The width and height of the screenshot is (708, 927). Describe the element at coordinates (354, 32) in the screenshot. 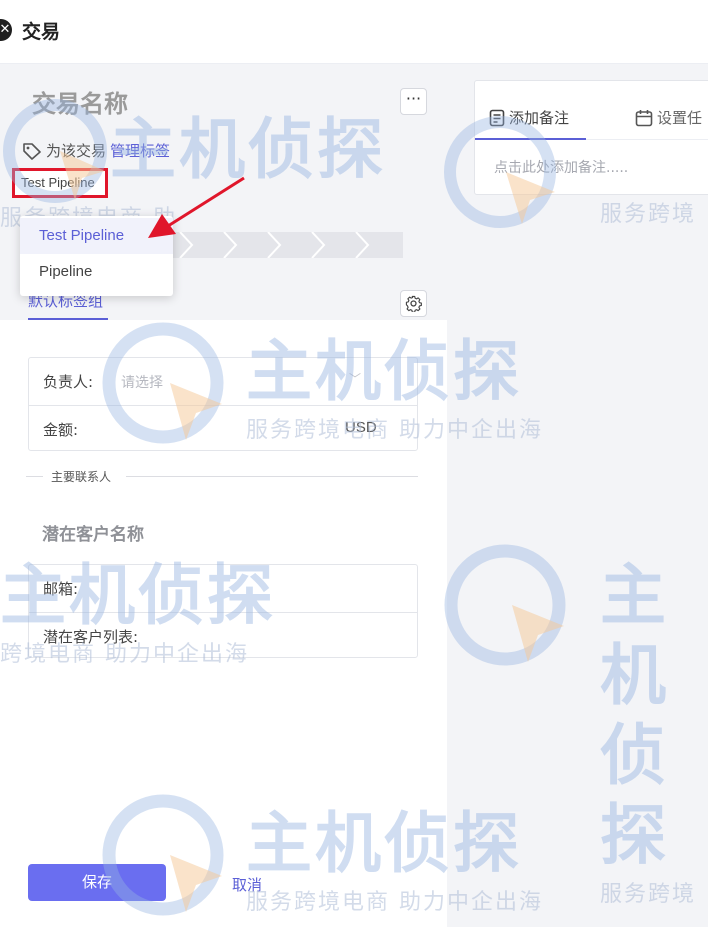

I see `top-bar: ✕ 交易` at that location.